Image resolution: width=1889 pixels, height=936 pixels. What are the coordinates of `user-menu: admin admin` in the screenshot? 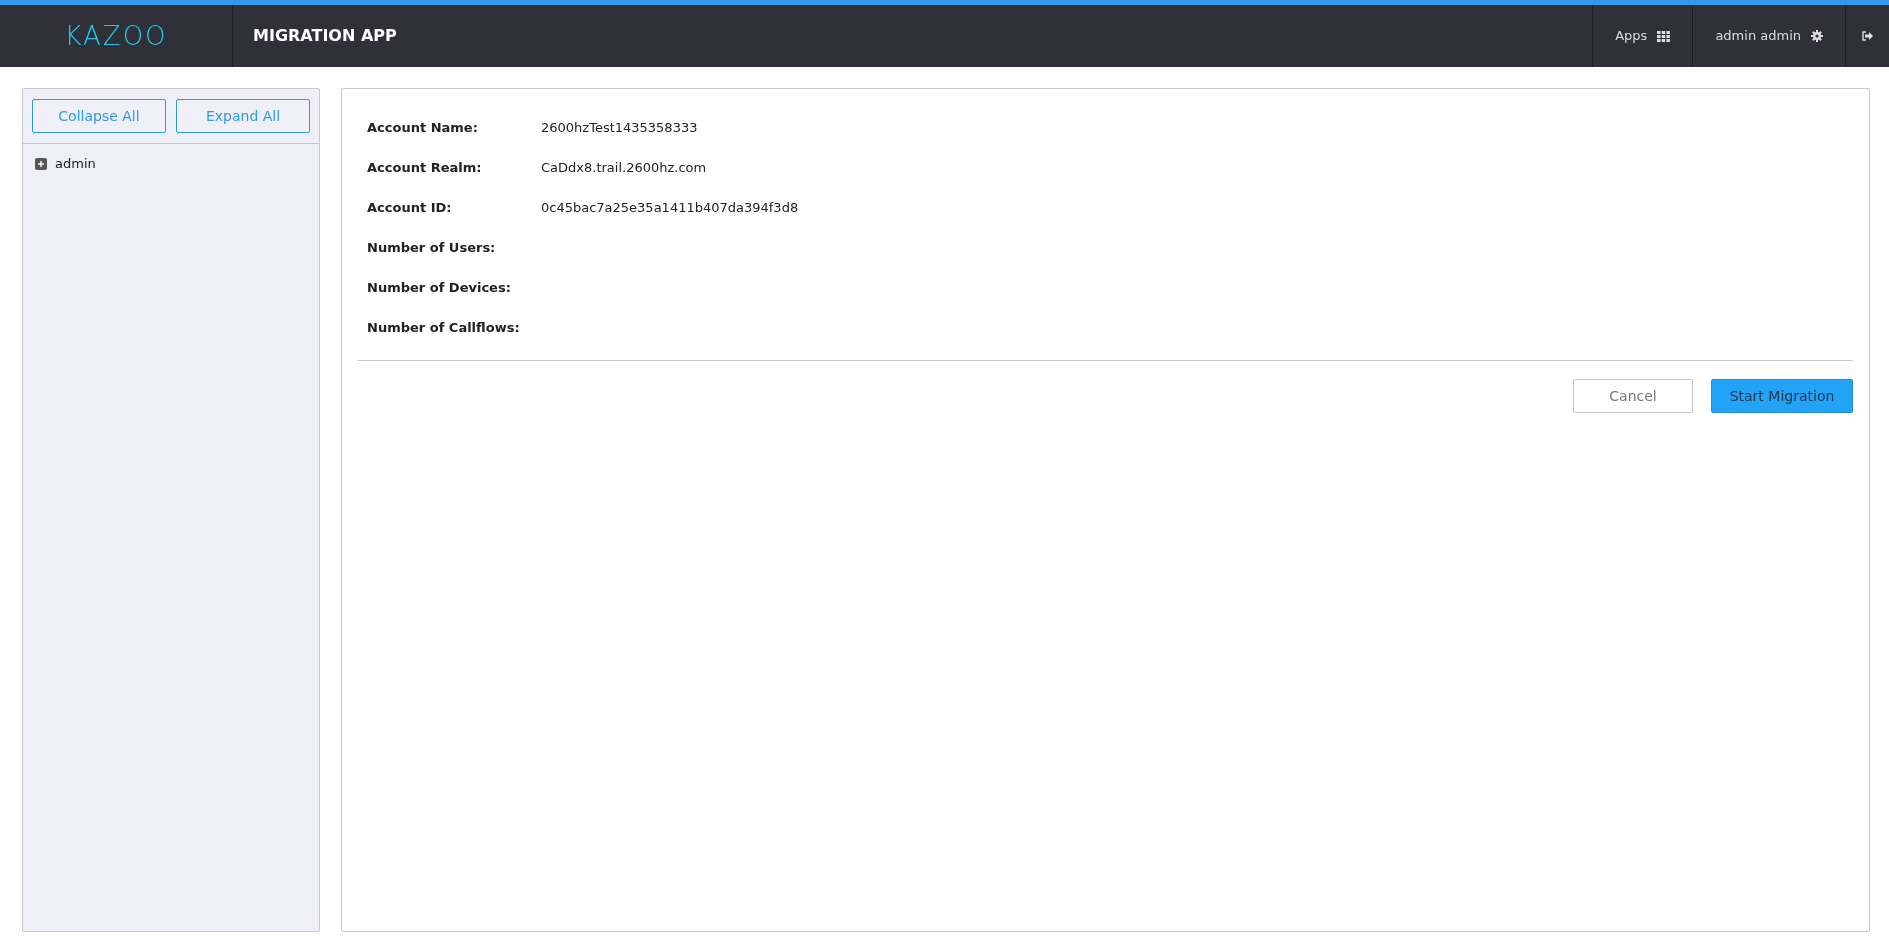 It's located at (1758, 36).